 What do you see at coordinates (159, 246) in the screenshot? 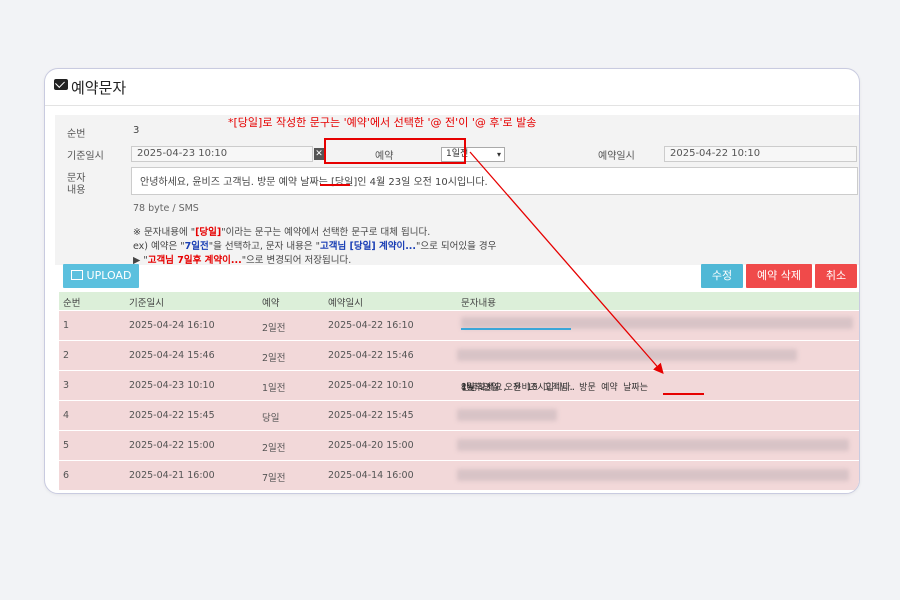
I see `note-text: ex) 예약은 "` at bounding box center [159, 246].